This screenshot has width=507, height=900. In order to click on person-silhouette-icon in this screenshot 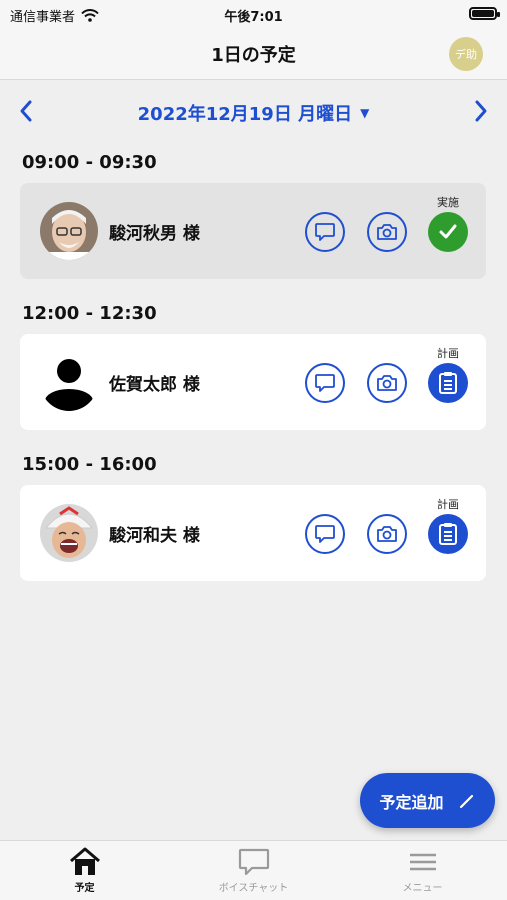, I will do `click(69, 382)`.